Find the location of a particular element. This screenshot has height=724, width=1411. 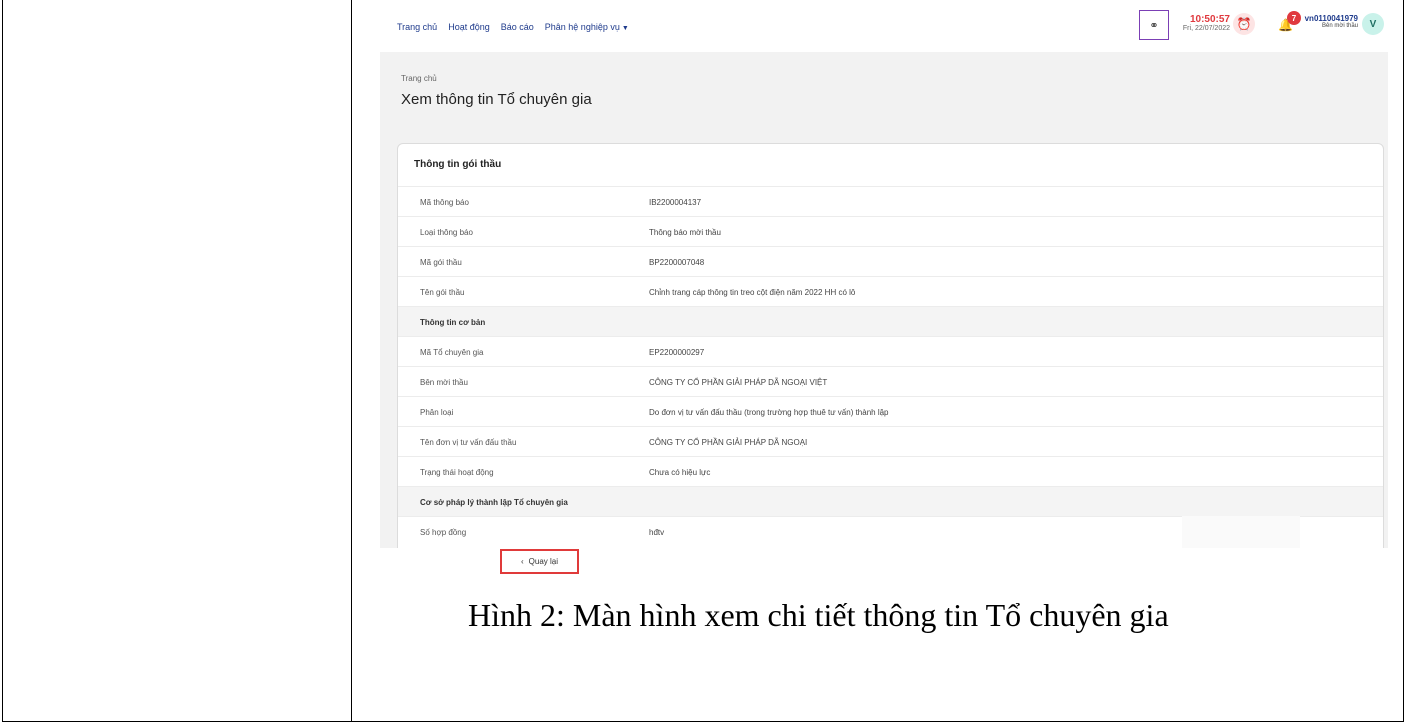

info-row: Mã gói thầu BP2200007048 is located at coordinates (890, 261).